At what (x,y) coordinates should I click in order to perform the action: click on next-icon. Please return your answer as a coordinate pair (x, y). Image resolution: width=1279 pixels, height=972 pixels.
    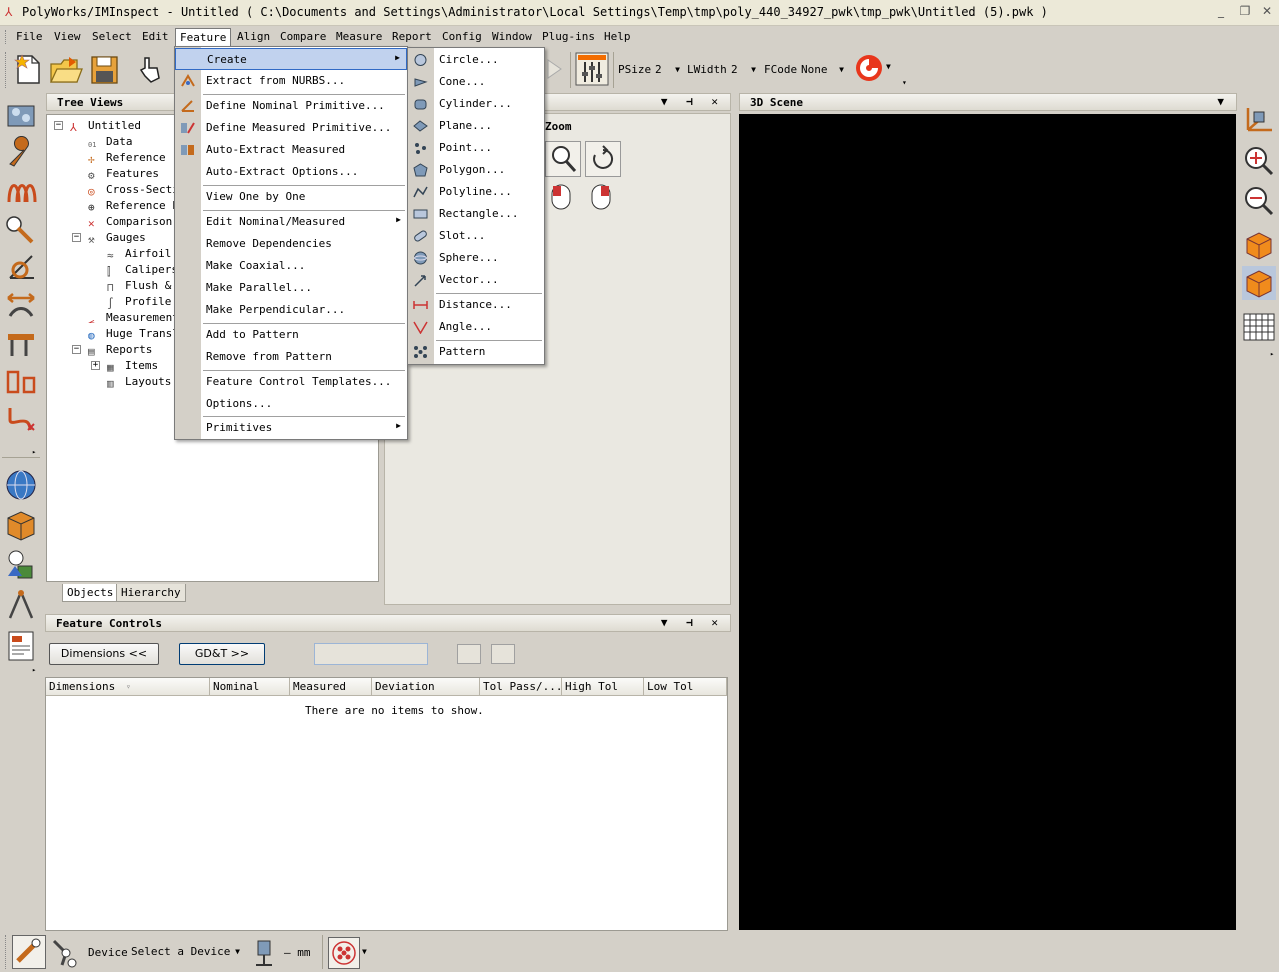
    Looking at the image, I should click on (503, 654).